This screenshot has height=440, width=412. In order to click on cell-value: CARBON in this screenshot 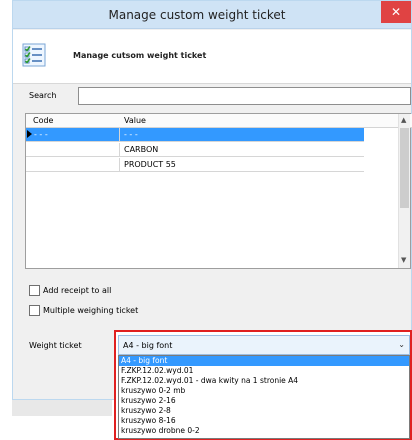, I will do `click(141, 149)`.